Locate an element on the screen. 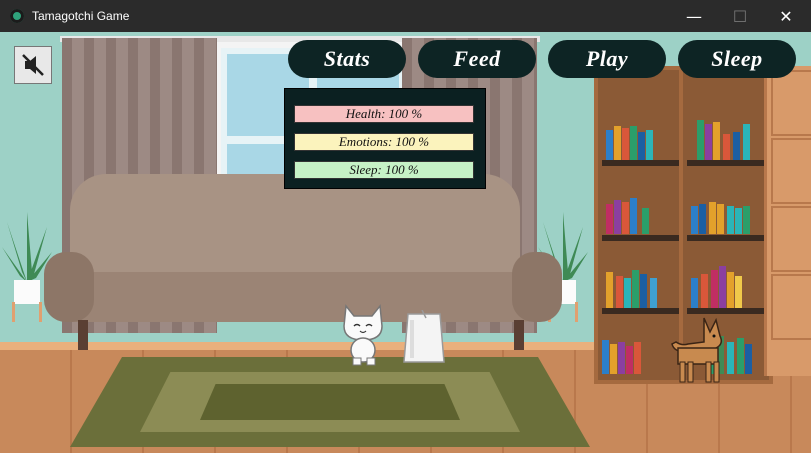 Image resolution: width=811 pixels, height=453 pixels. mute-button is located at coordinates (33, 65).